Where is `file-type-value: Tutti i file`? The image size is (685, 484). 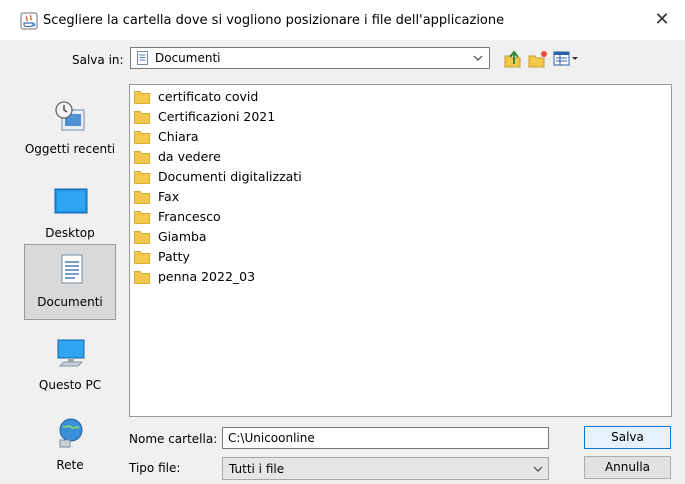 file-type-value: Tutti i file is located at coordinates (257, 469).